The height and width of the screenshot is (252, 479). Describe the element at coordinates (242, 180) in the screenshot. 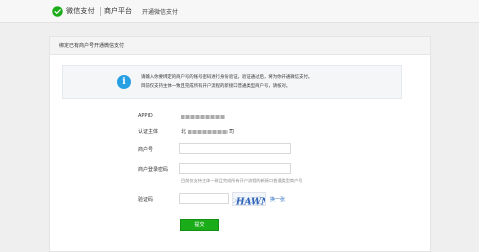

I see `merchant-hint-text: 目前仅支持主体一致且完成所有开户流程的新接口普通类型商户号` at that location.